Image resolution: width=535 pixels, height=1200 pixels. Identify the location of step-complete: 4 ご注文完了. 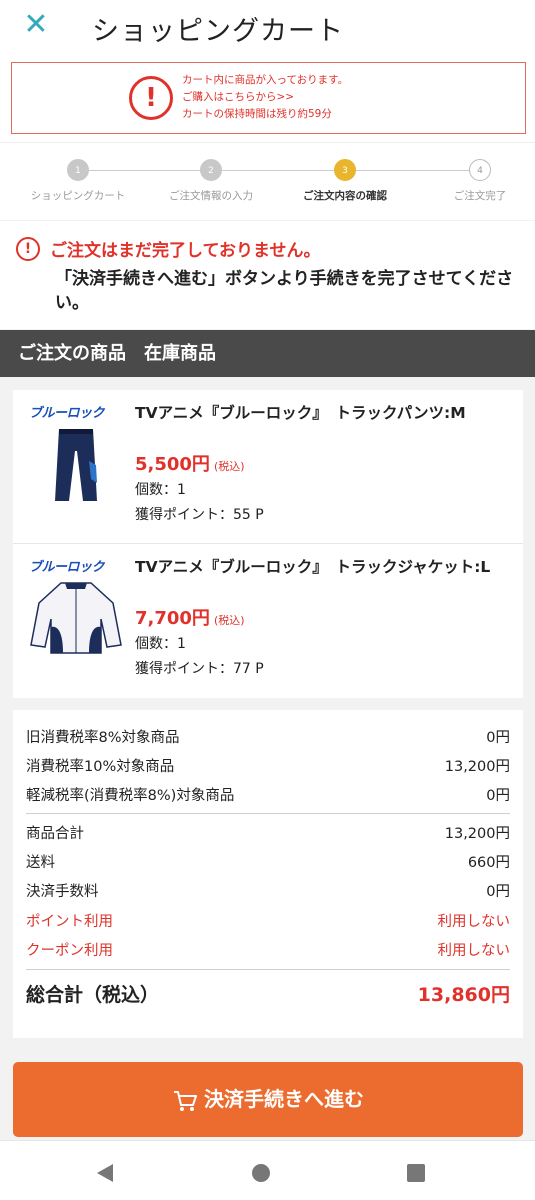
(472, 181).